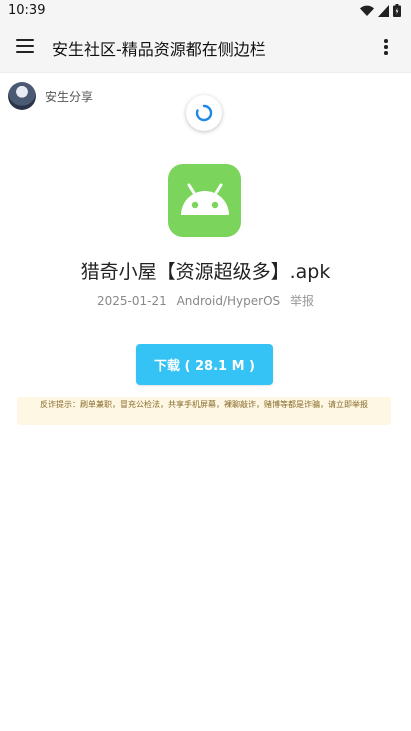 The height and width of the screenshot is (731, 411). I want to click on app-bar: 安生社区-精品资源都在侧边栏, so click(205, 47).